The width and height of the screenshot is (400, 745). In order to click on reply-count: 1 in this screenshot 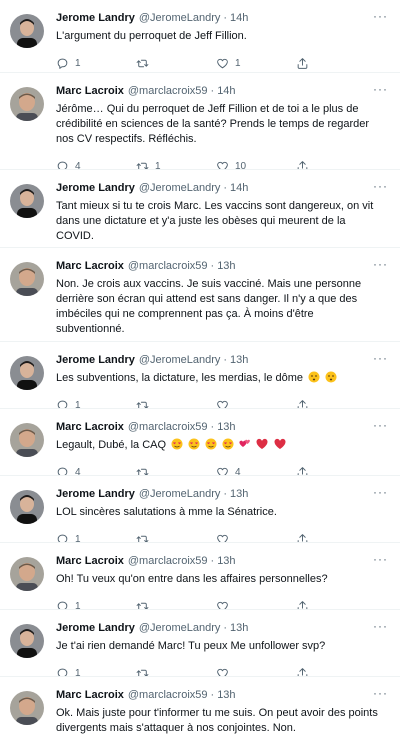, I will do `click(78, 538)`.